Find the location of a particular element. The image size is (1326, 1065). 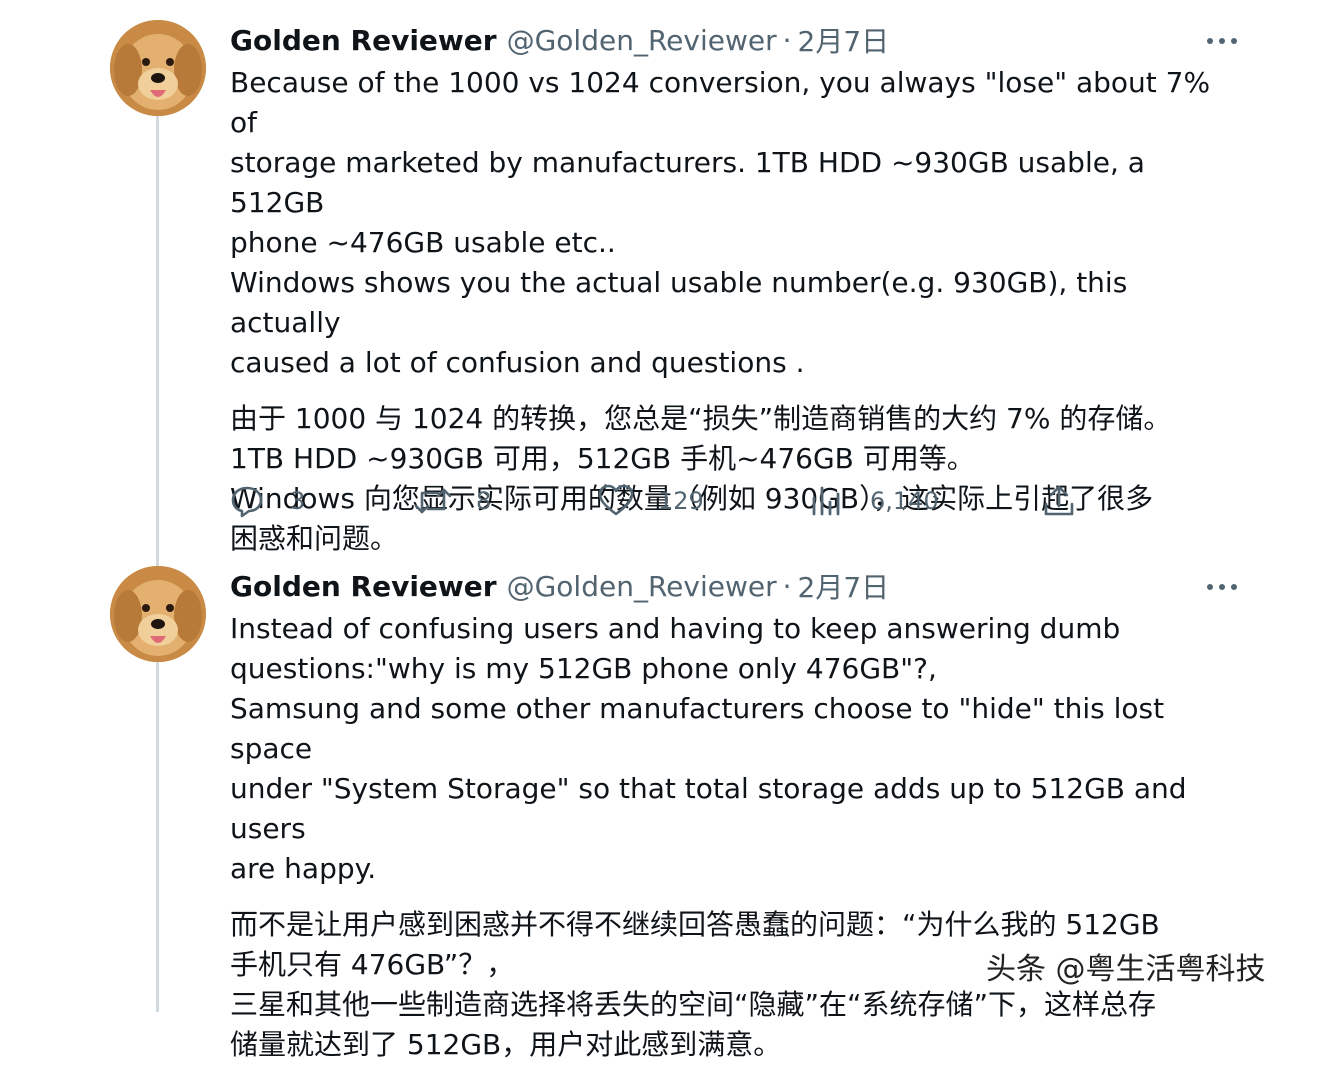

like-button: 129 is located at coordinates (651, 501).